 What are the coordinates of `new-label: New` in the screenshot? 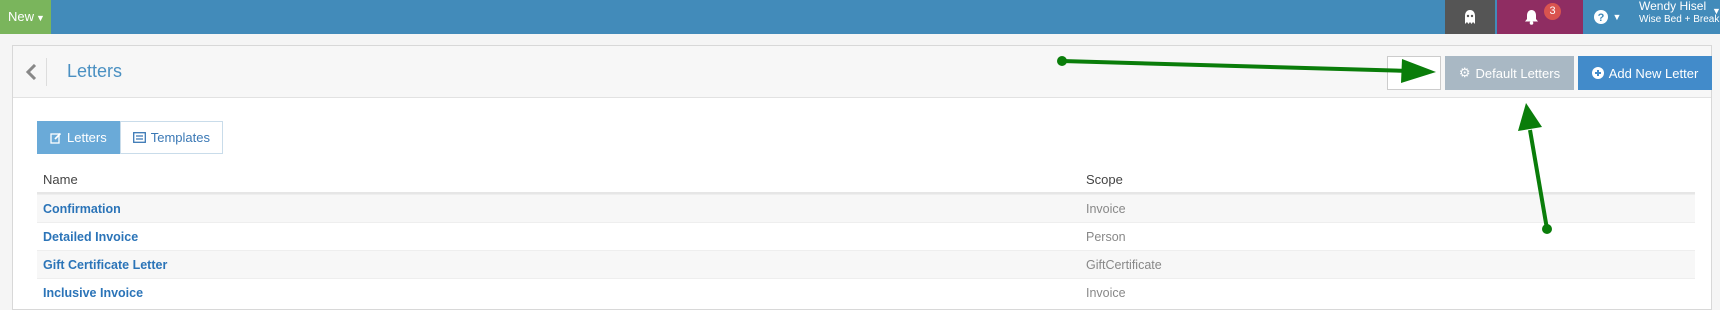 It's located at (21, 16).